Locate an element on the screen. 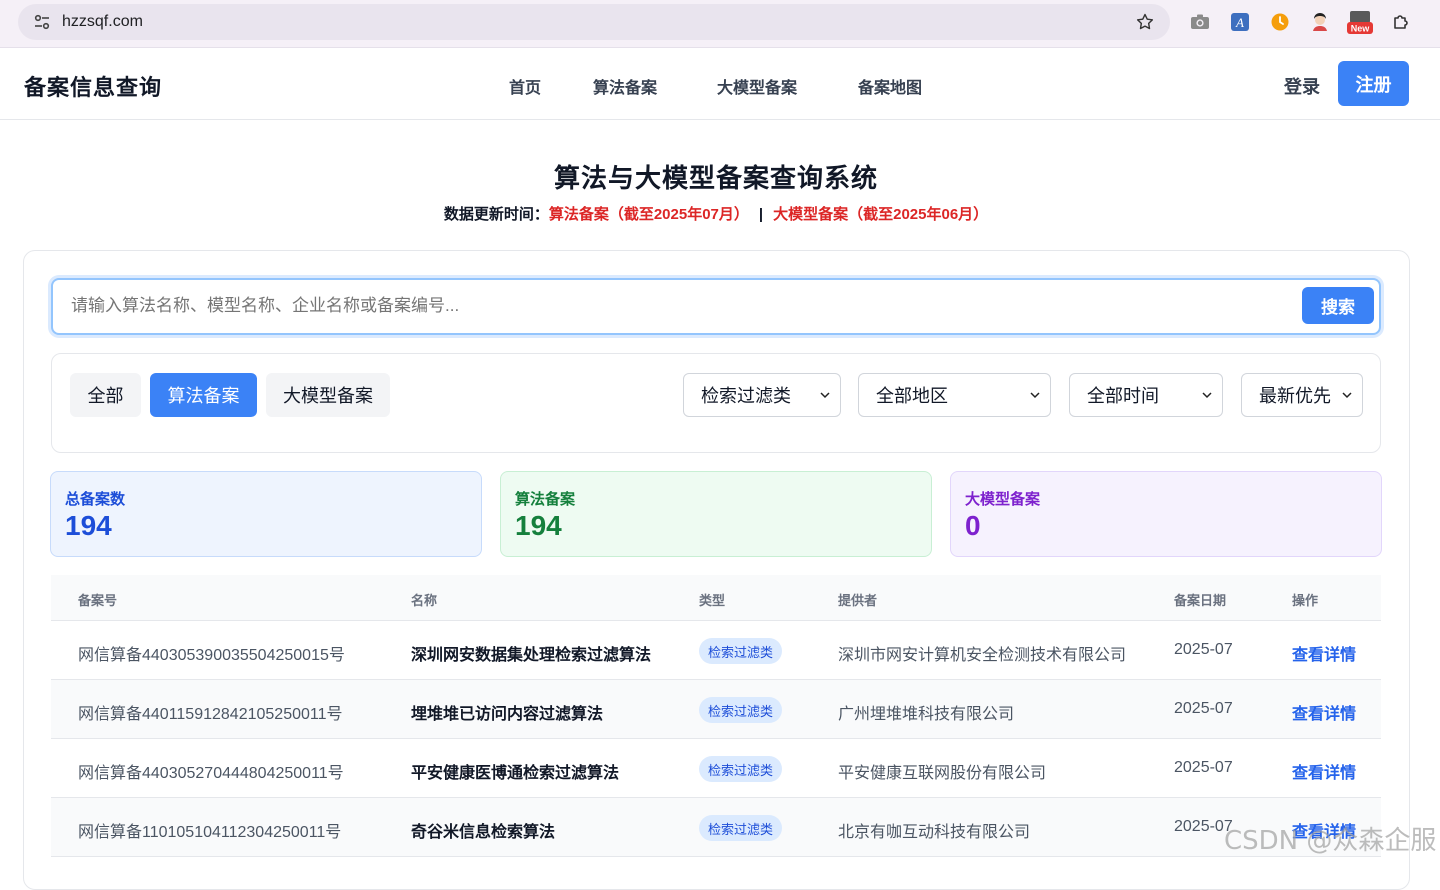  stat-total-label: 总备案数 is located at coordinates (95, 499).